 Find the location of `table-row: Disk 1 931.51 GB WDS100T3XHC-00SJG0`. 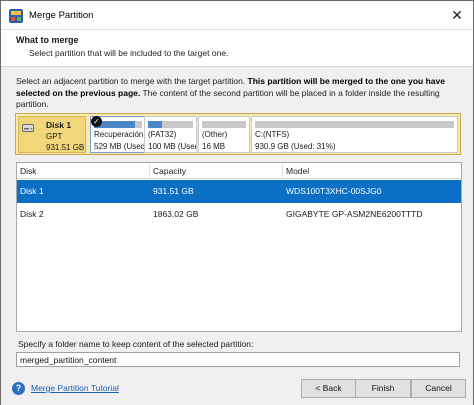

table-row: Disk 1 931.51 GB WDS100T3XHC-00SJG0 is located at coordinates (239, 191).